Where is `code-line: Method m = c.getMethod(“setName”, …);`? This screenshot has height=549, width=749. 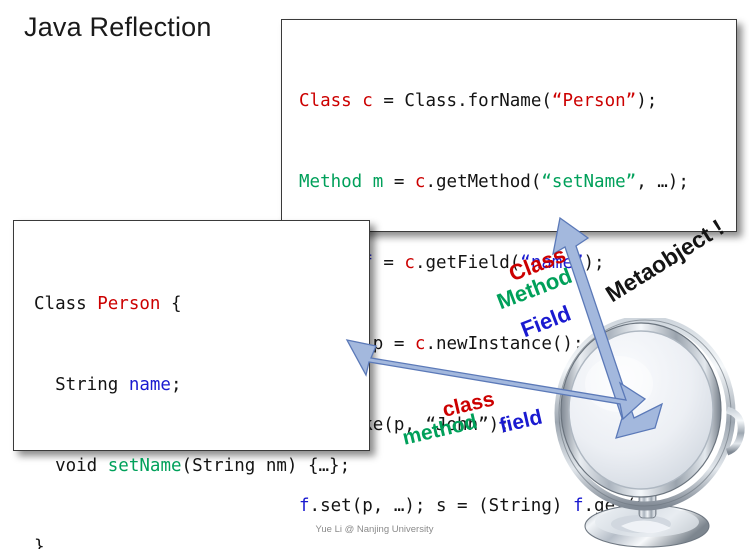 code-line: Method m = c.getMethod(“setName”, …); is located at coordinates (517, 182).